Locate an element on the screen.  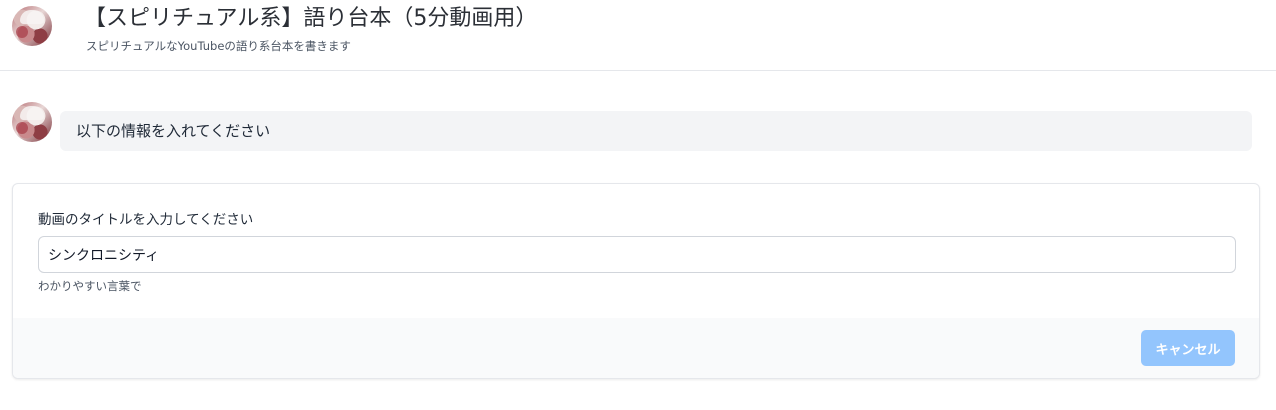
page-title: 【スピリチュアル系】語り台本（5分動画用） is located at coordinates (311, 18).